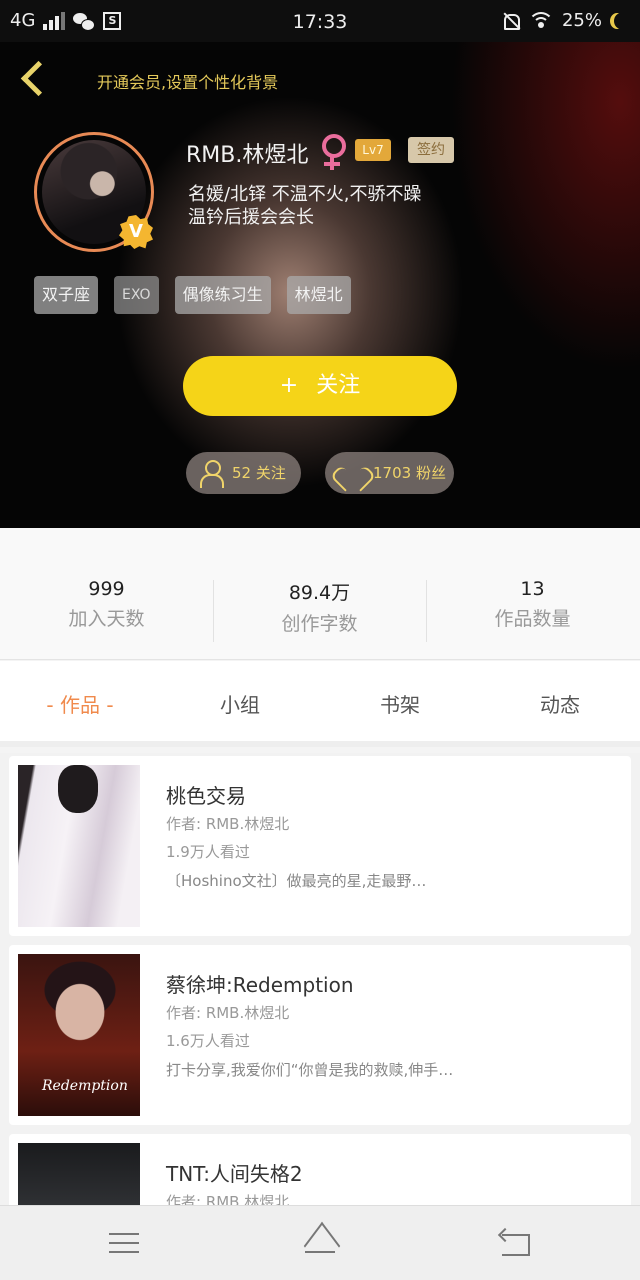 Image resolution: width=640 pixels, height=1280 pixels. What do you see at coordinates (560, 703) in the screenshot?
I see `tab-activity: 动态` at bounding box center [560, 703].